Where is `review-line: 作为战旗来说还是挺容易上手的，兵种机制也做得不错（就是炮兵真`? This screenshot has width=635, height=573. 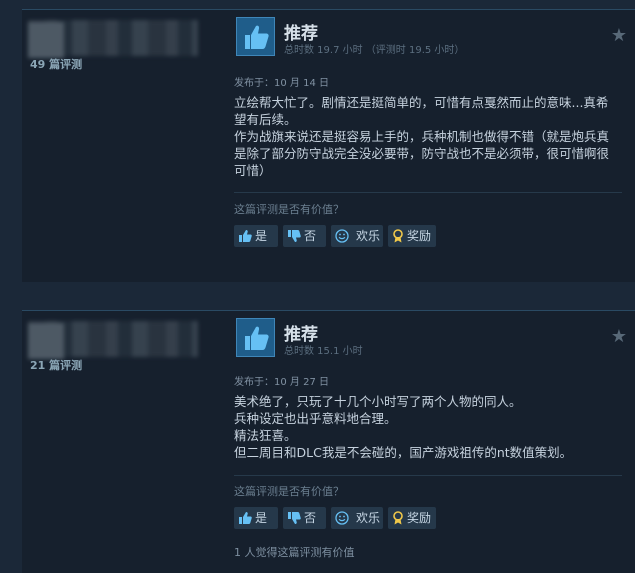
review-line: 作为战旗来说还是挺容易上手的，兵种机制也做得不错（就是炮兵真 is located at coordinates (422, 136).